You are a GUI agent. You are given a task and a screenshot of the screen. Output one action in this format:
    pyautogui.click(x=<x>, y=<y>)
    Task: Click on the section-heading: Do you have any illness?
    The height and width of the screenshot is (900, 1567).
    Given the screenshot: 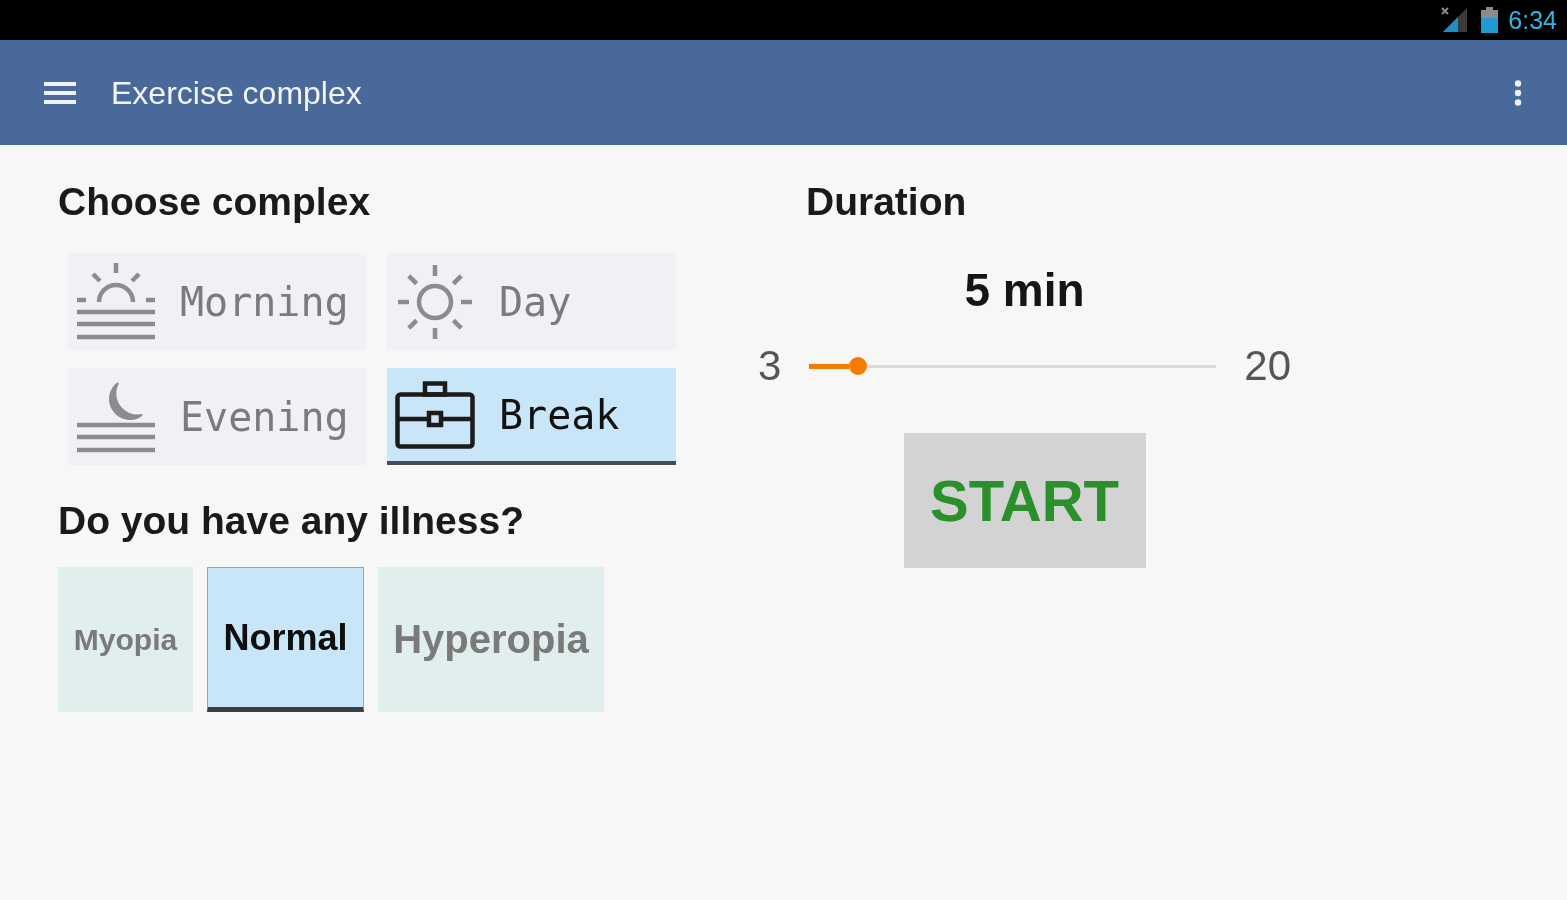 What is the action you would take?
    pyautogui.click(x=291, y=521)
    